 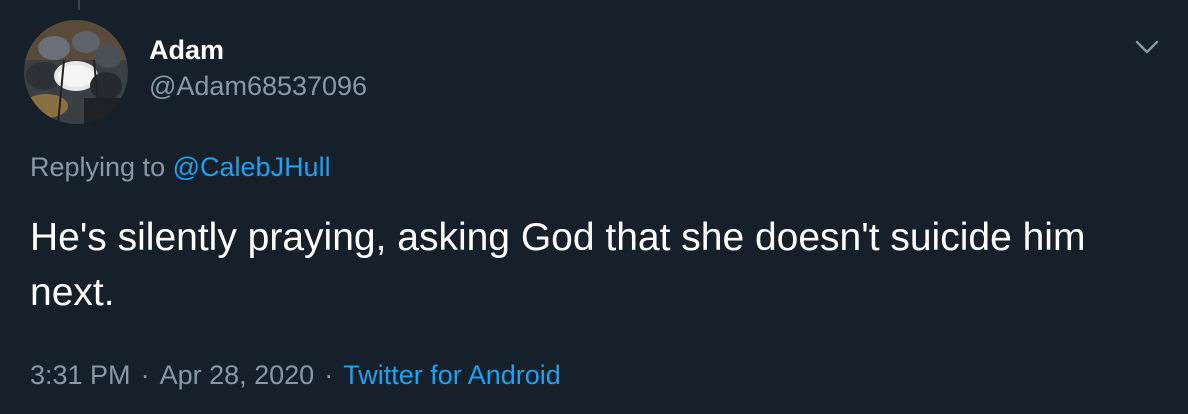 I want to click on tweet-date: Apr 28, 2020, so click(x=237, y=375).